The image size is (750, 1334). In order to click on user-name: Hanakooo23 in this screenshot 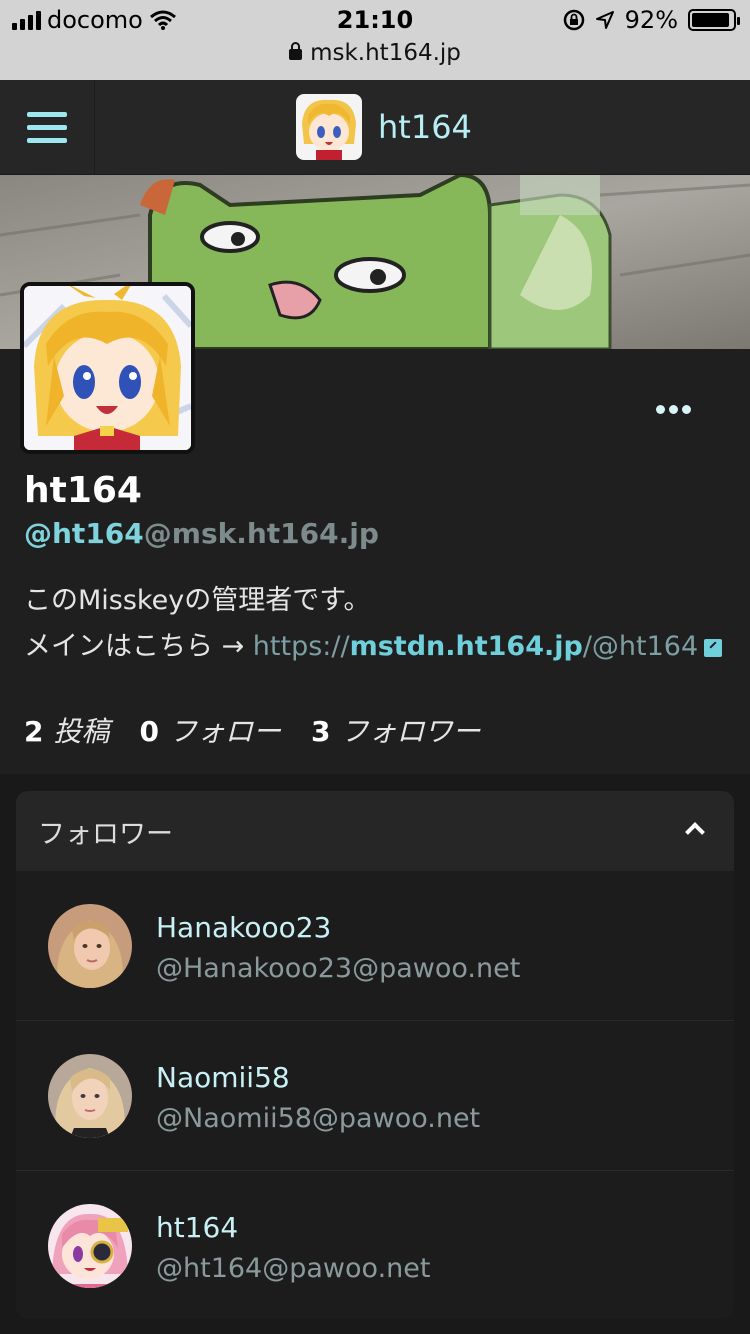, I will do `click(243, 927)`.